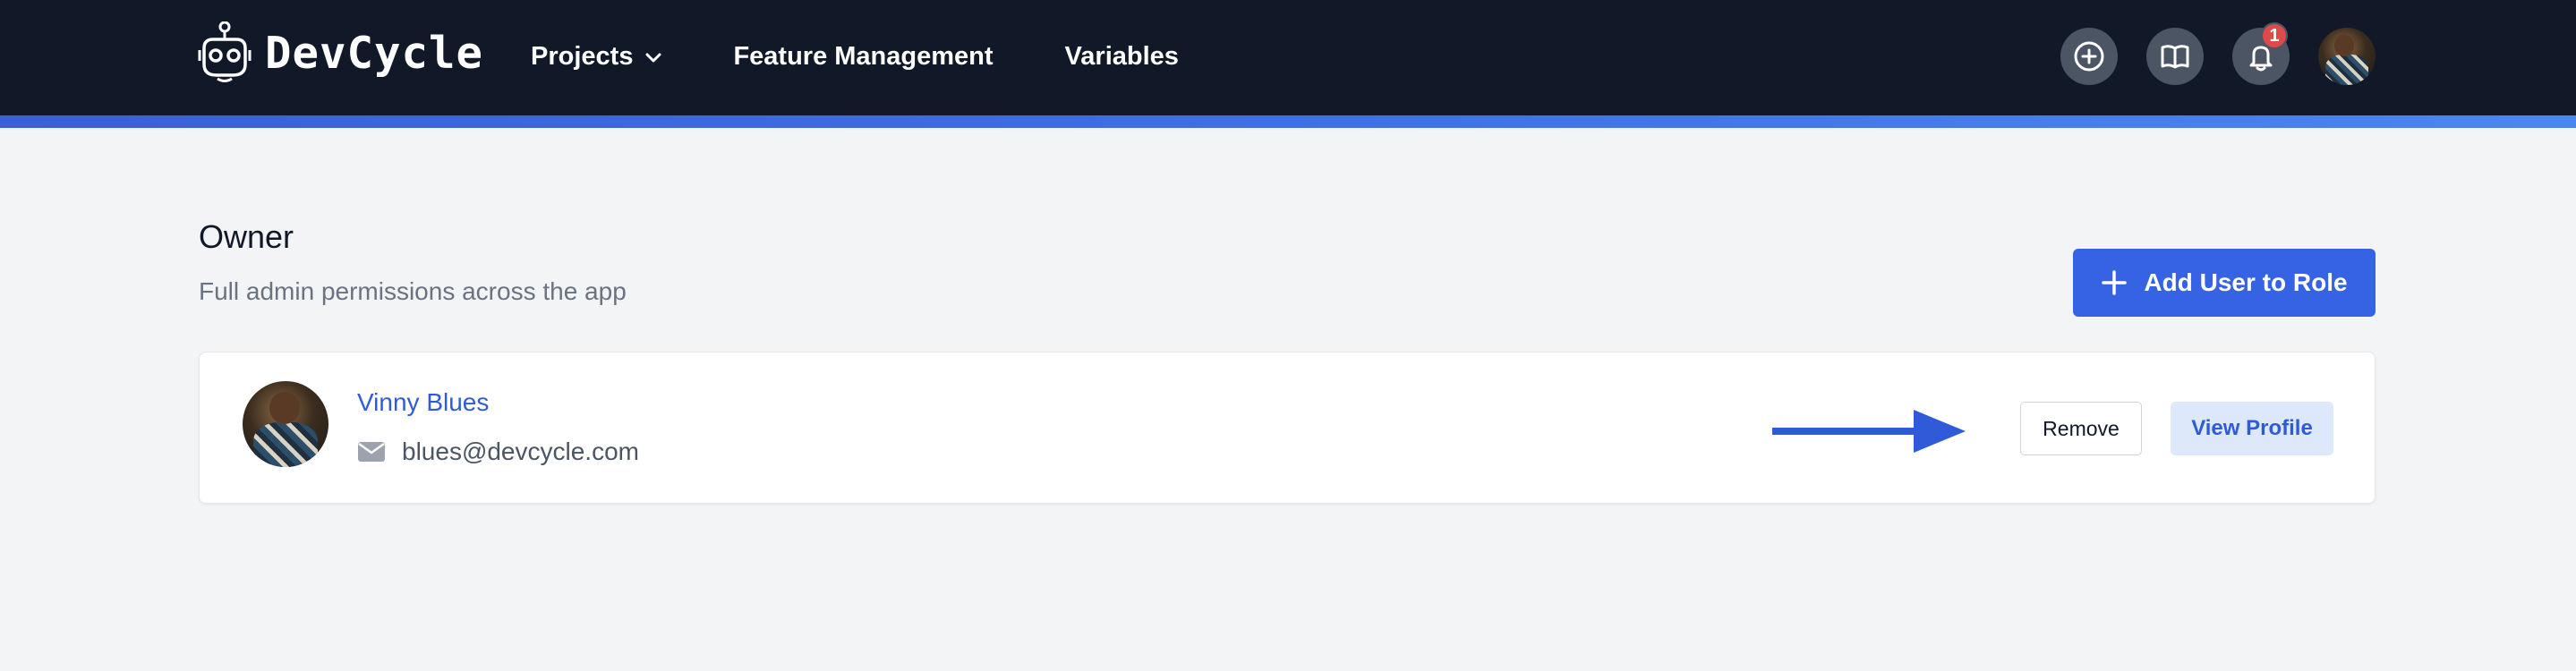  Describe the element at coordinates (2218, 54) in the screenshot. I see `header-actions: 1` at that location.